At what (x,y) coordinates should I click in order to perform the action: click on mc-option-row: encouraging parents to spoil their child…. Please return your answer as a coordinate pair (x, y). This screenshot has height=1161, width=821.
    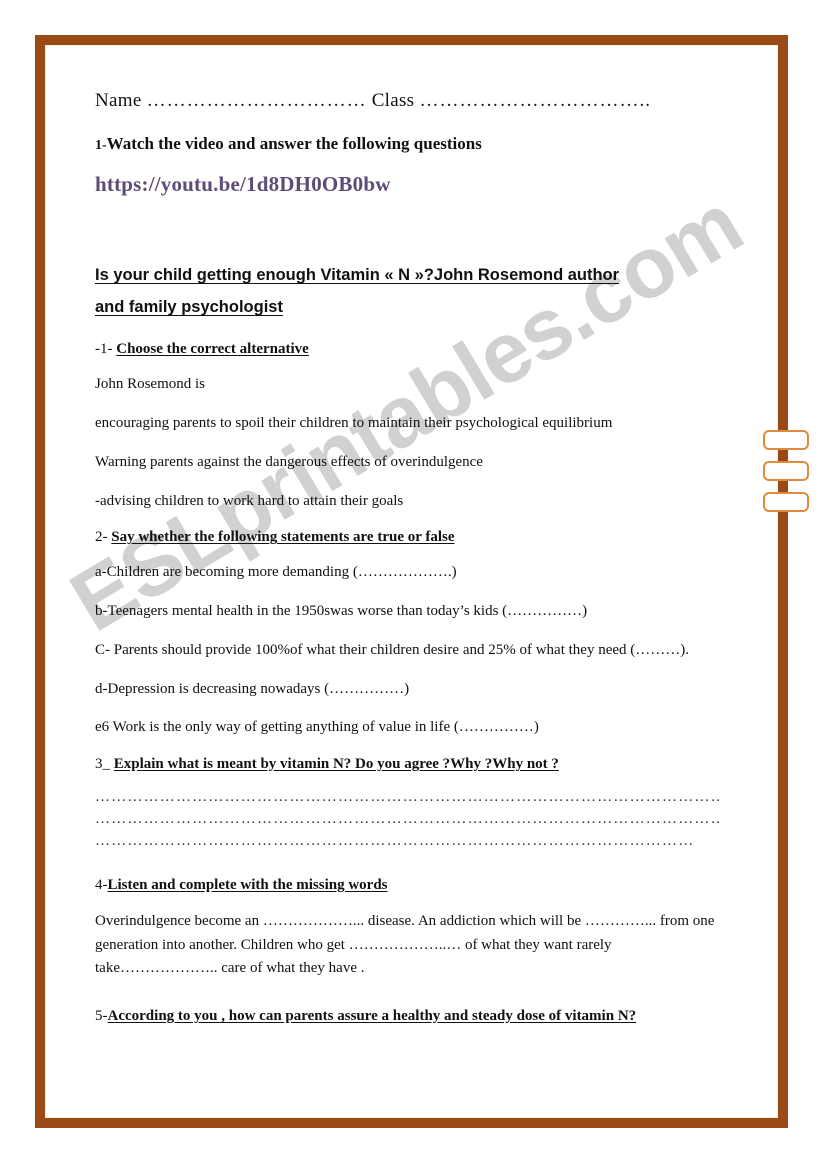
    Looking at the image, I should click on (407, 424).